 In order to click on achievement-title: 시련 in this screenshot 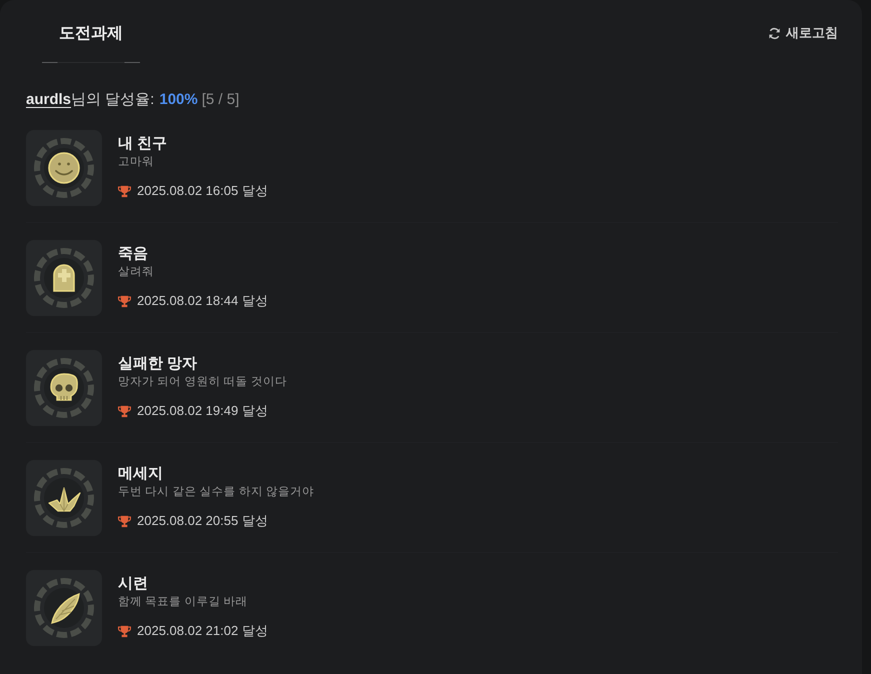, I will do `click(133, 583)`.